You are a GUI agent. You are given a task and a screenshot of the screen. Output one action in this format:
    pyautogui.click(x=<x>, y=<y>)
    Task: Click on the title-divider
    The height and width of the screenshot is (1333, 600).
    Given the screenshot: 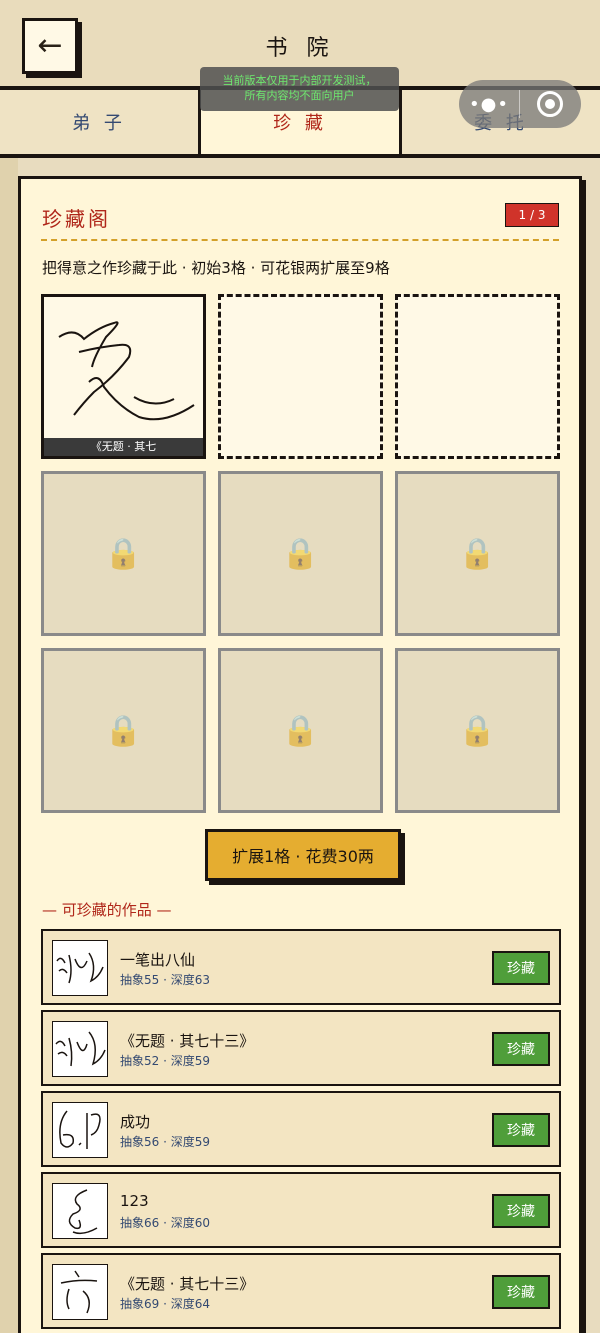 What is the action you would take?
    pyautogui.click(x=300, y=240)
    